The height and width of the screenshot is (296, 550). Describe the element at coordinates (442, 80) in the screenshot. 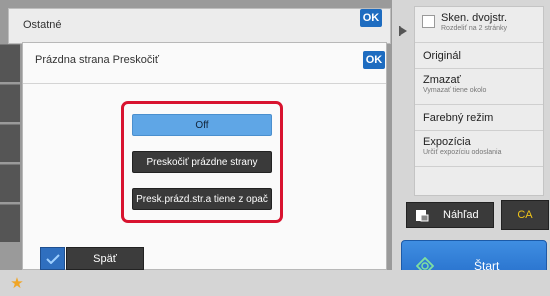

I see `list-item-title: Zmazať` at that location.